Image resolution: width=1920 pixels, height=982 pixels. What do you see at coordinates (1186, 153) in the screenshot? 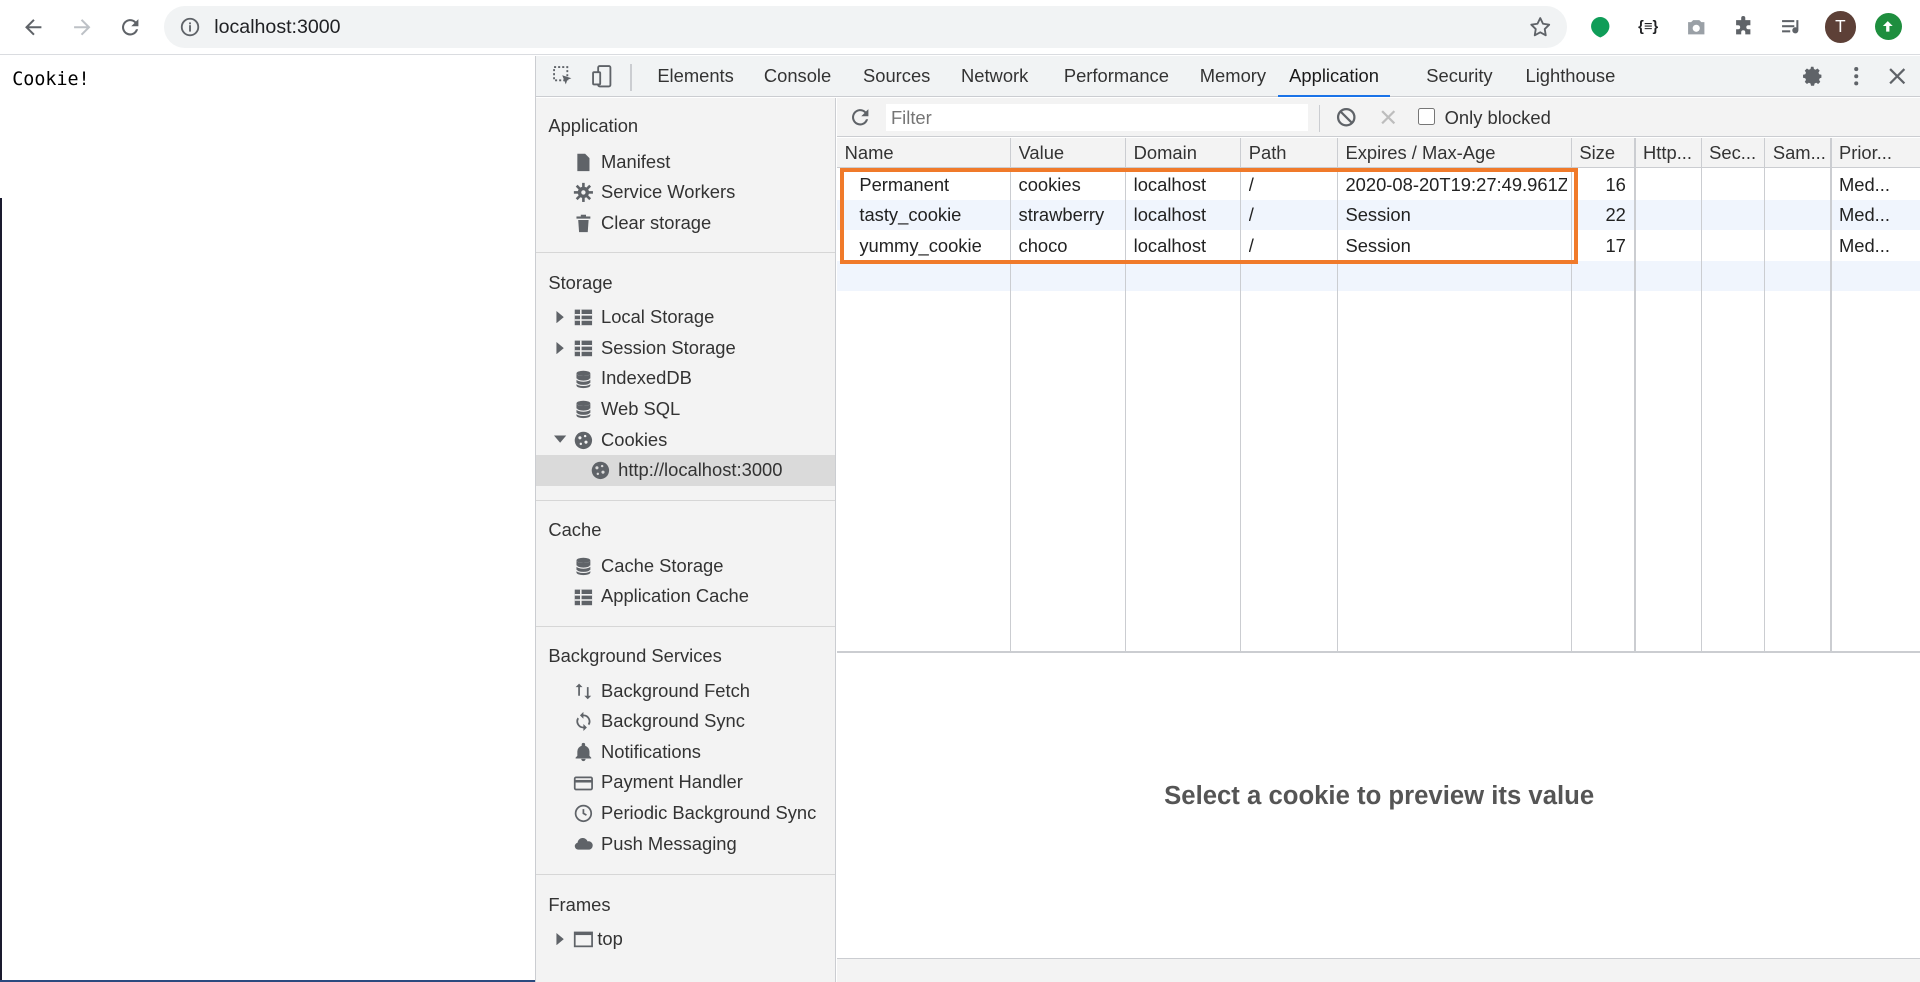
I see `column-header: Domain` at bounding box center [1186, 153].